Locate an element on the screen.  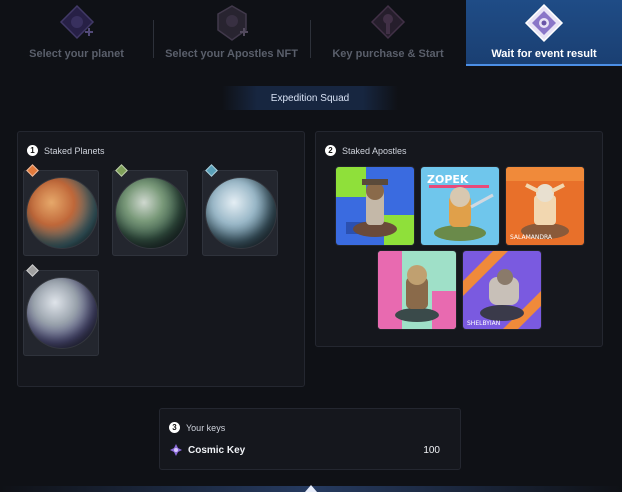
svg-text: SALAMANDRA is located at coordinates (531, 237).